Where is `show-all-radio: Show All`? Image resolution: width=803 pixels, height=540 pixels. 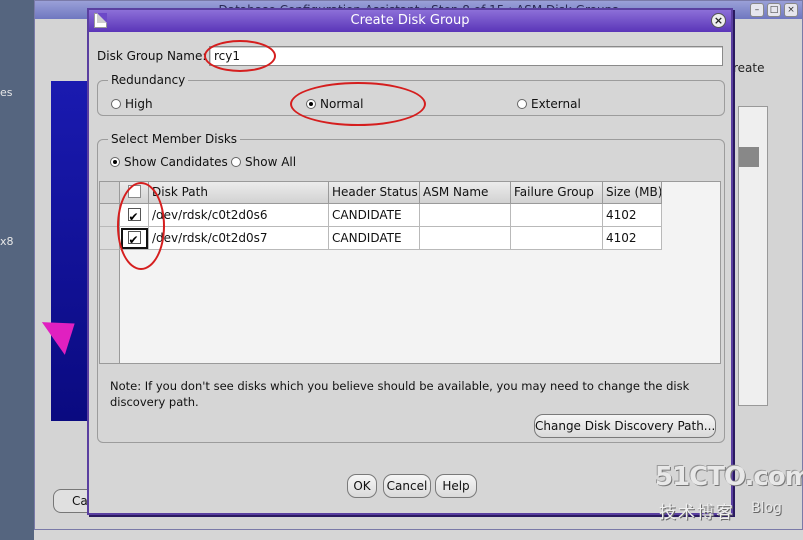
show-all-radio: Show All is located at coordinates (263, 162).